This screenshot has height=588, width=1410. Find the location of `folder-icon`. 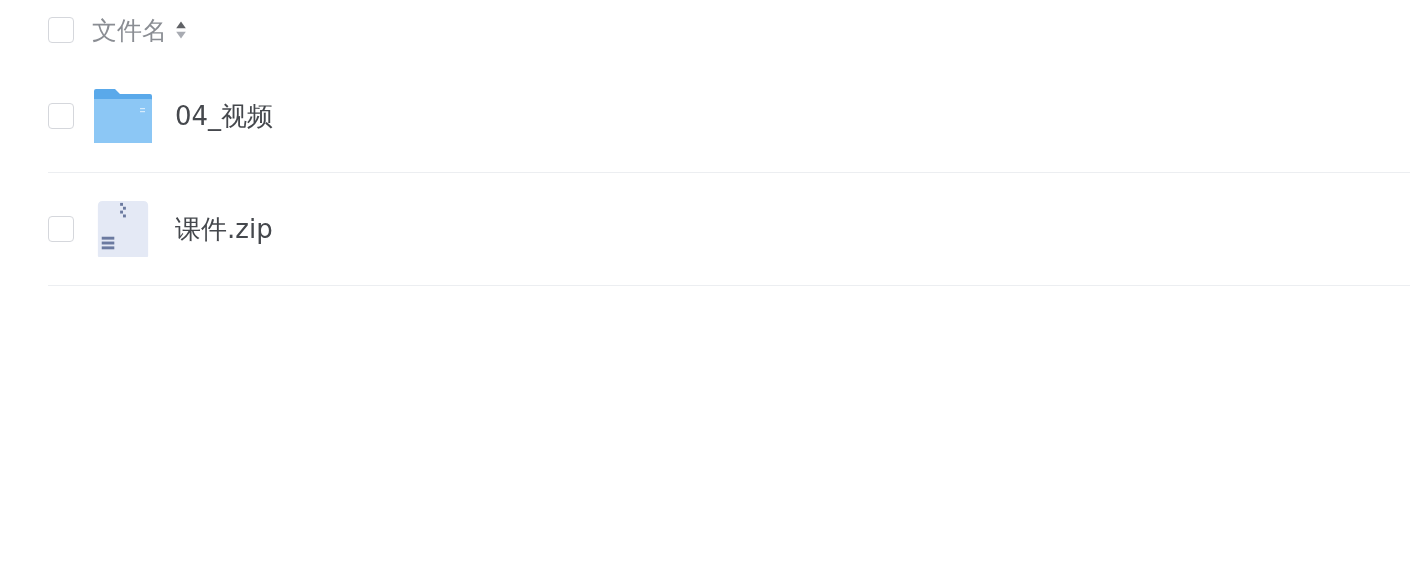

folder-icon is located at coordinates (123, 116).